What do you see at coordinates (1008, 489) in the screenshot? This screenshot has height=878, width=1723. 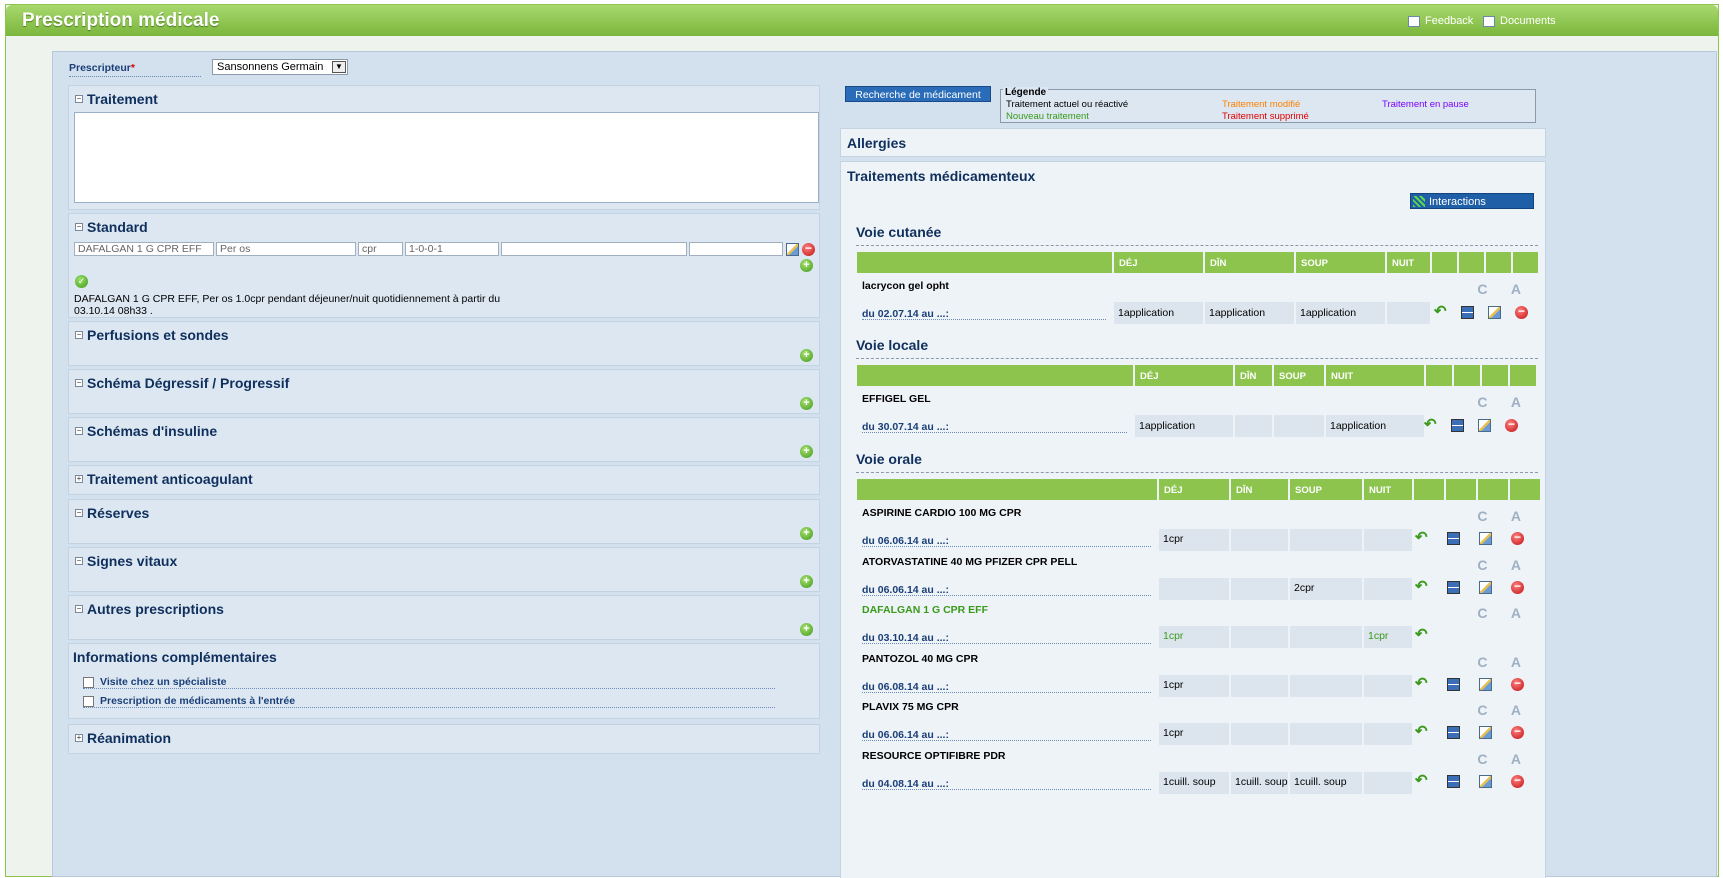 I see `header-name` at bounding box center [1008, 489].